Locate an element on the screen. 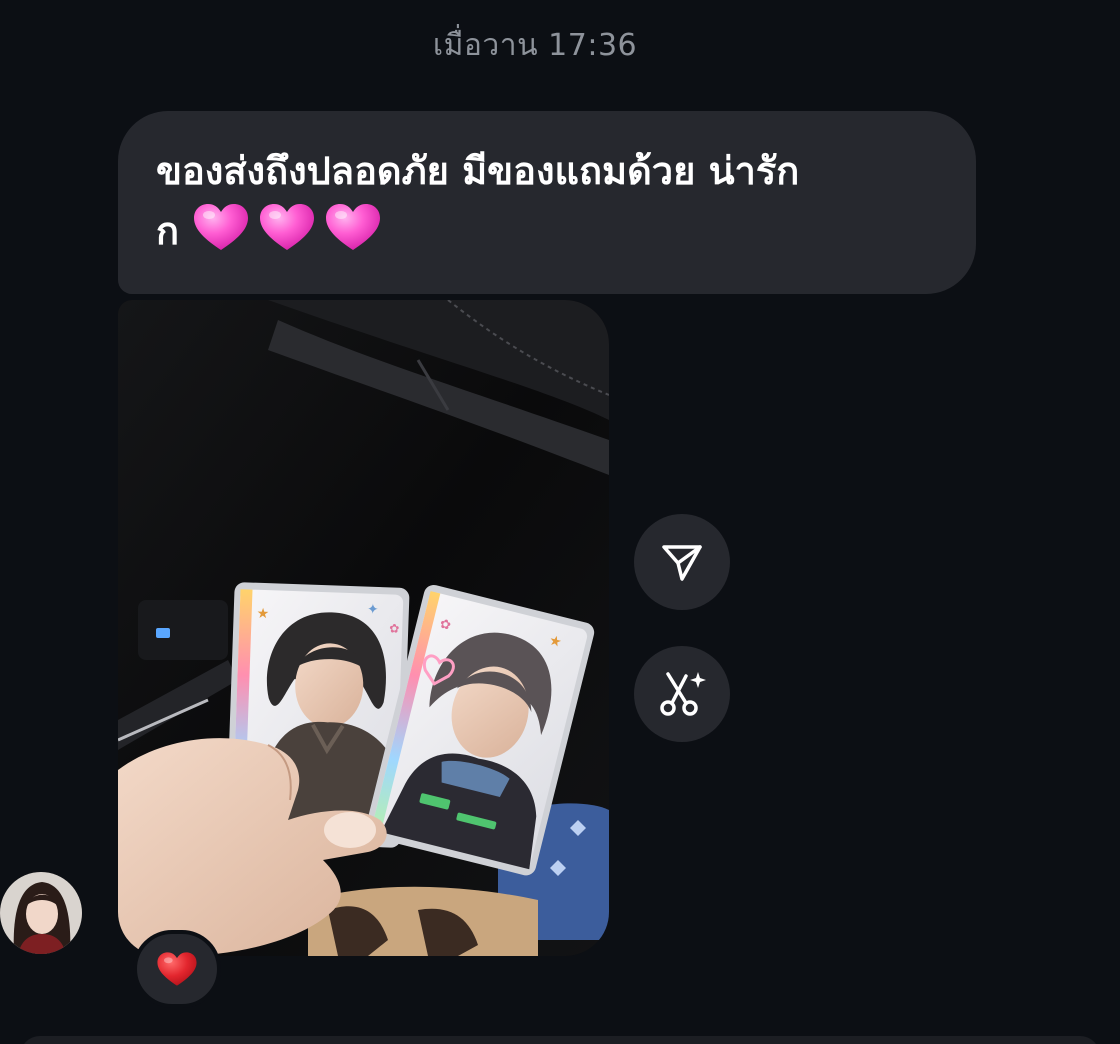 The width and height of the screenshot is (1120, 1044). message-text: ของส่งถึงปลอดภัย มีของแถมด้วย น่ารัก ก is located at coordinates (546, 201).